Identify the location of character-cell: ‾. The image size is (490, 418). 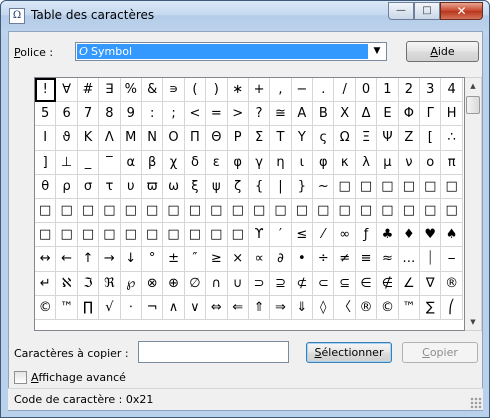
(110, 162).